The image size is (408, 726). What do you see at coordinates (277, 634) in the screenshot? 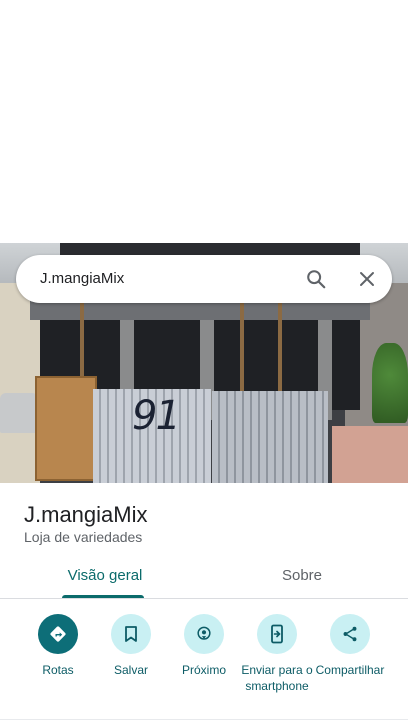
I see `send-to-phone-icon` at bounding box center [277, 634].